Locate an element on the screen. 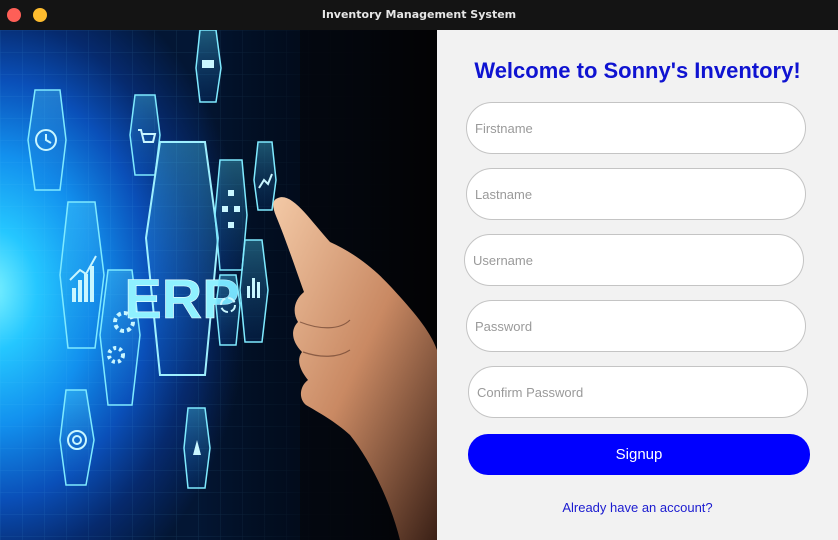 The height and width of the screenshot is (540, 838). target-hex-icon is located at coordinates (77, 437).